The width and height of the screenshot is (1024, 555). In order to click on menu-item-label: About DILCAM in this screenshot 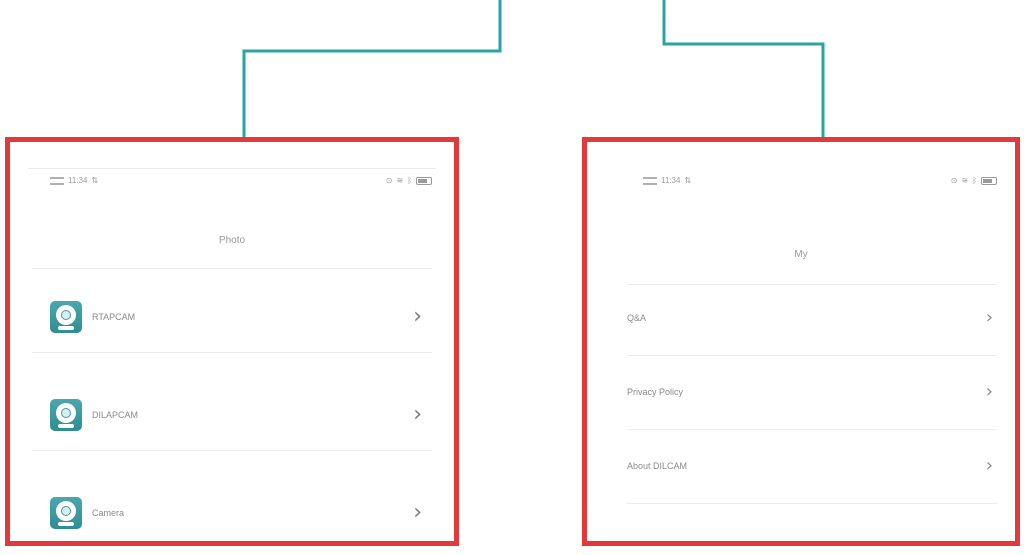, I will do `click(657, 466)`.